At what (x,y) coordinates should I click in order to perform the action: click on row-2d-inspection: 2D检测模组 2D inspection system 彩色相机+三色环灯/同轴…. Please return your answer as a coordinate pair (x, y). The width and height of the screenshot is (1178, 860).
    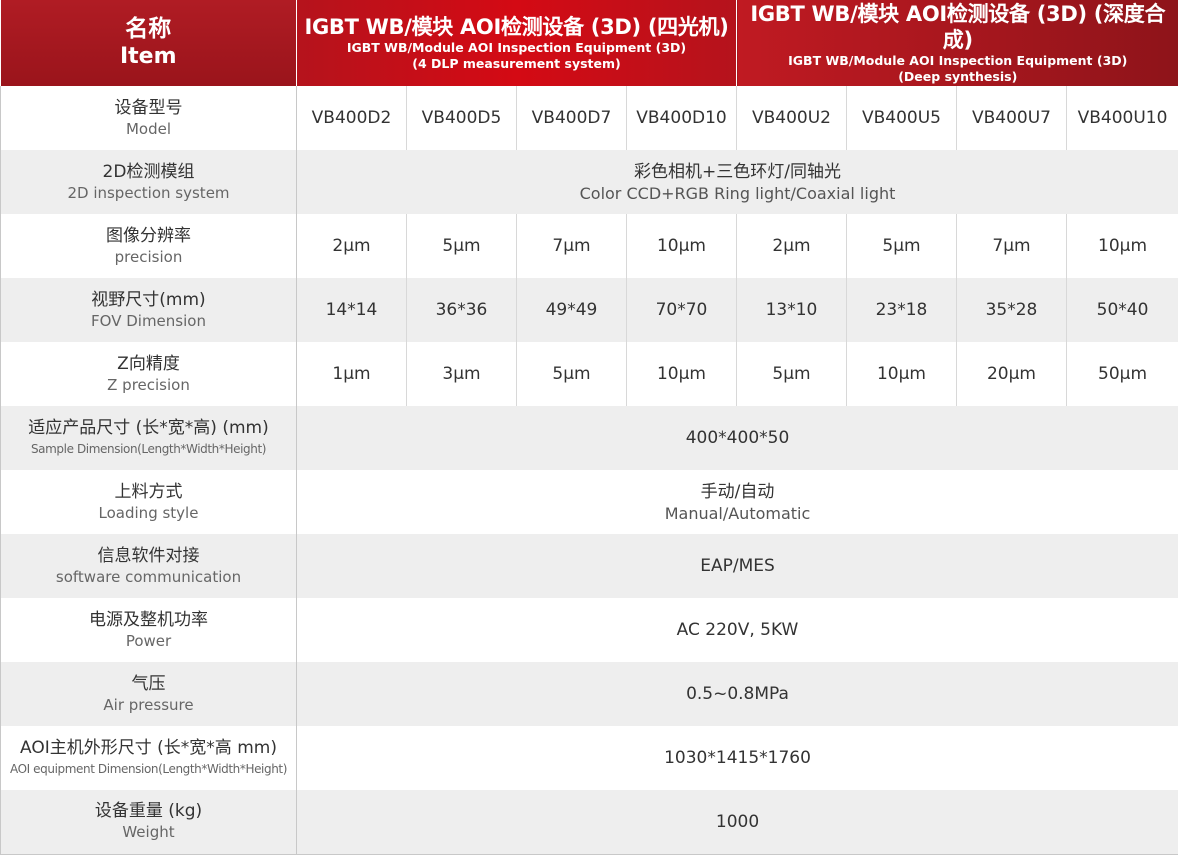
    Looking at the image, I should click on (589, 182).